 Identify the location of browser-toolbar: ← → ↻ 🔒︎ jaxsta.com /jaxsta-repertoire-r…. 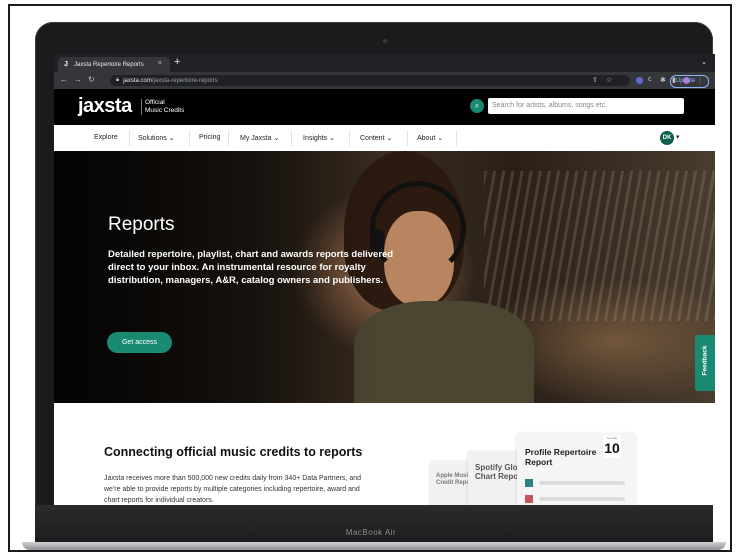
(384, 80).